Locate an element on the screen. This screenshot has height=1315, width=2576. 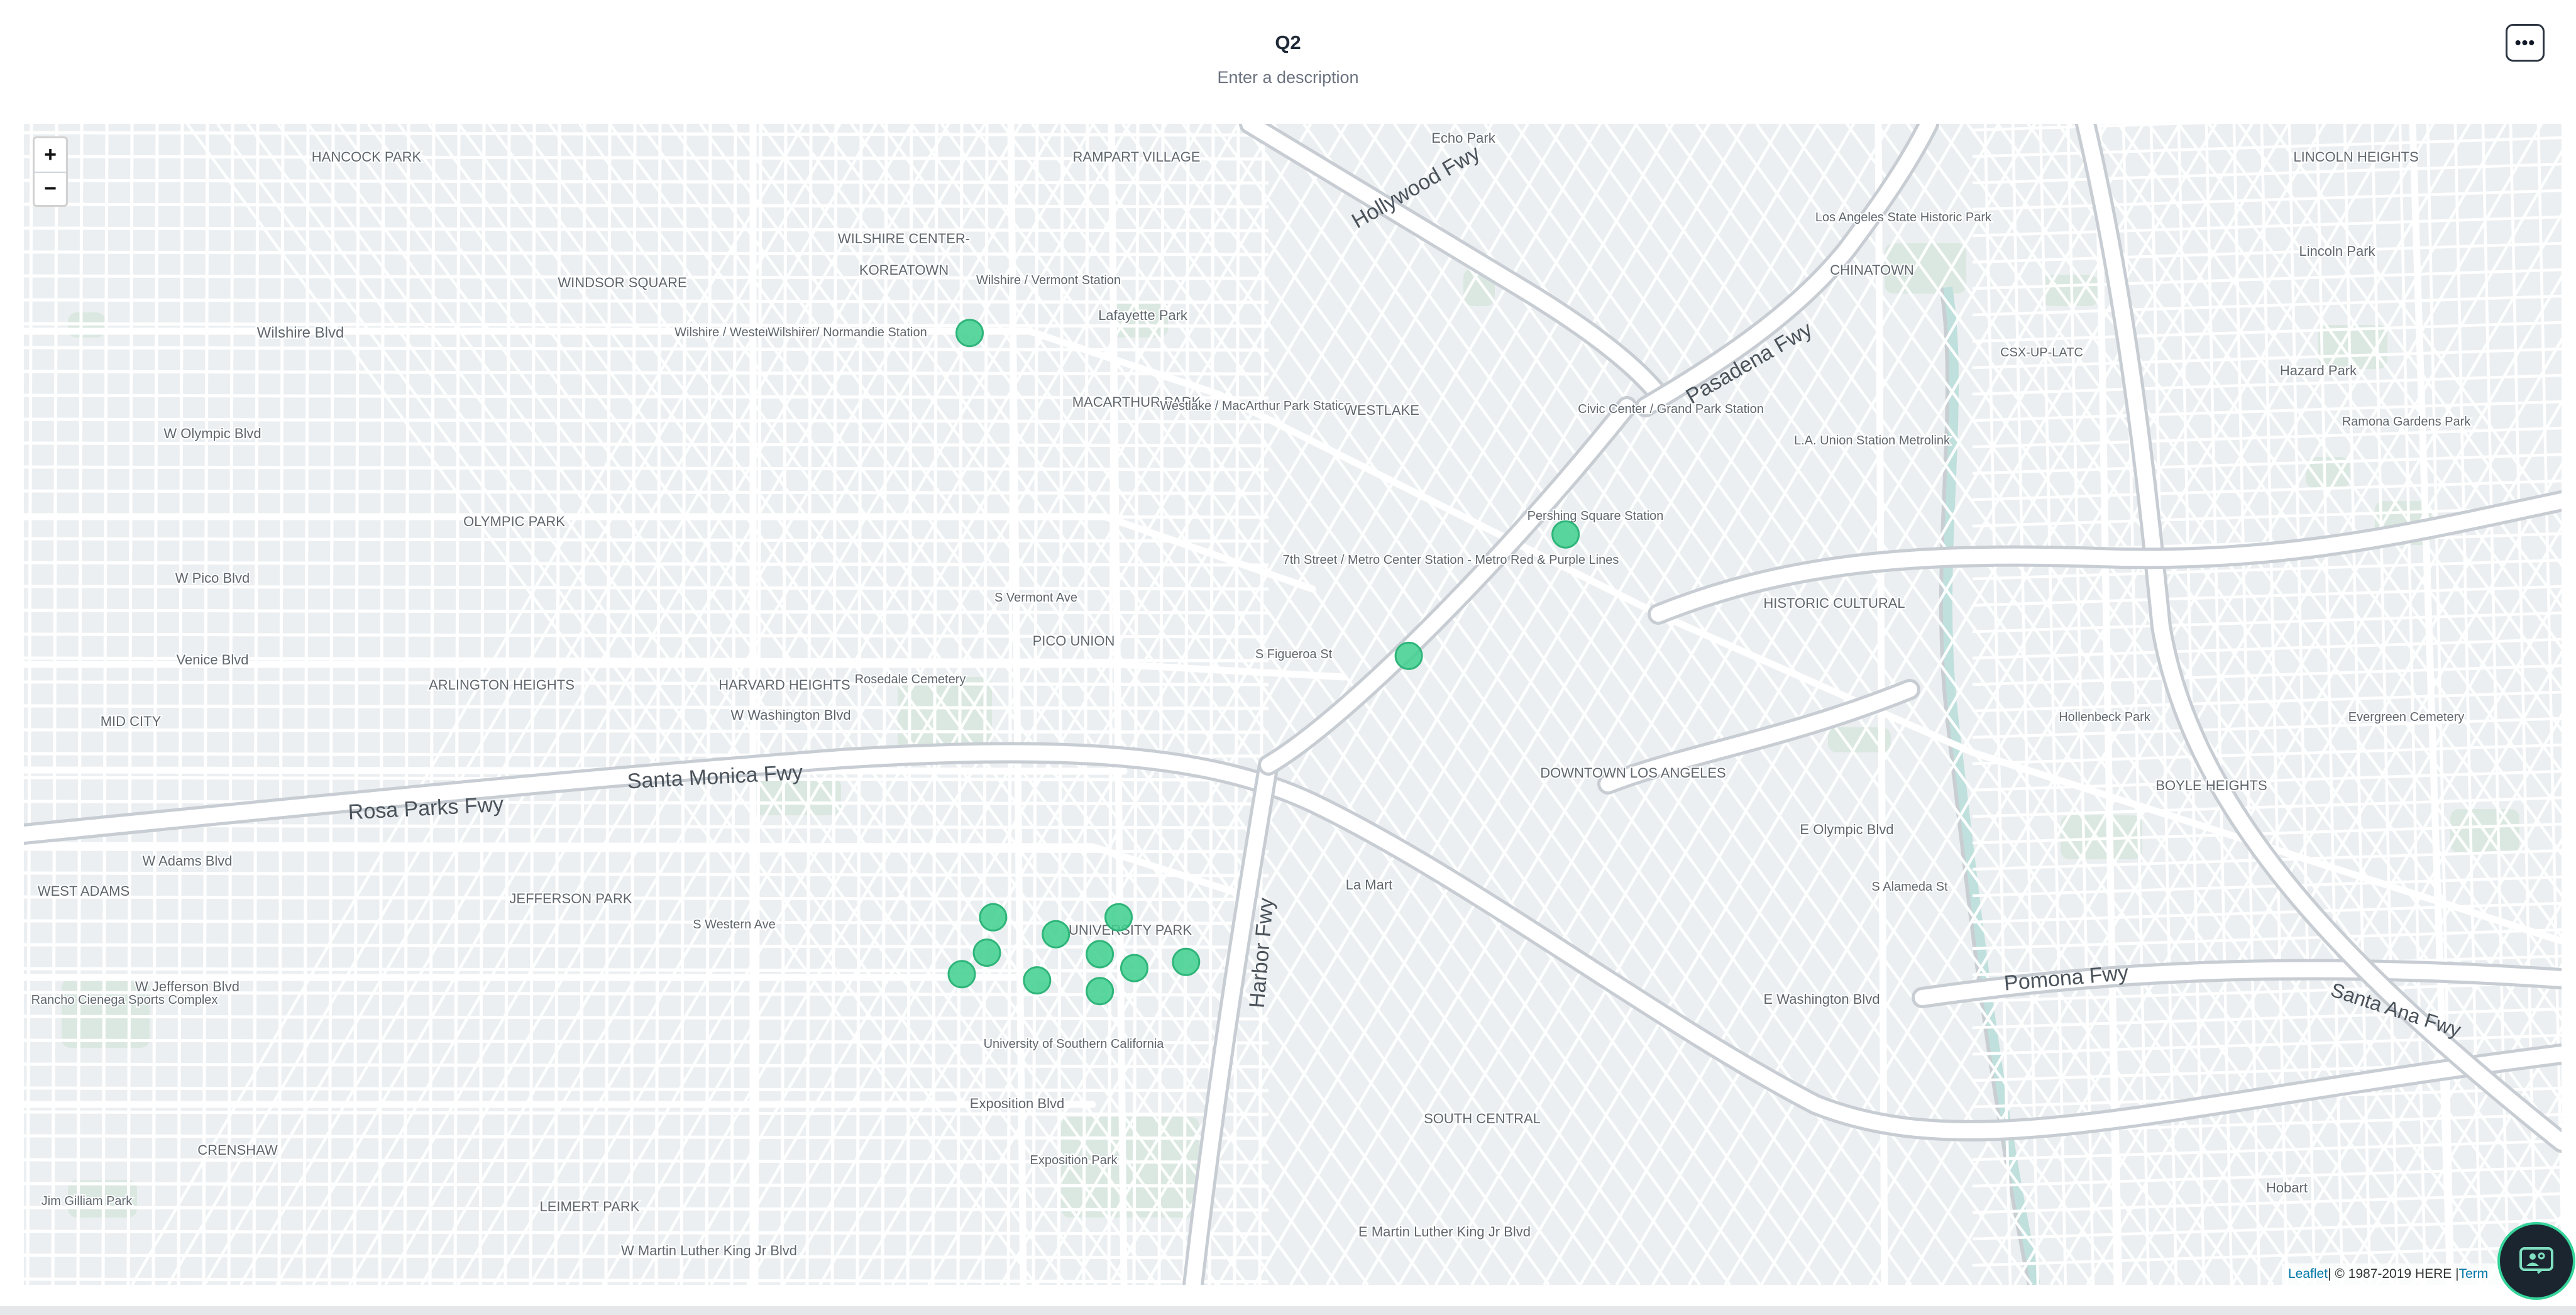
map-place-label: Hollenbeck Park is located at coordinates (2105, 717).